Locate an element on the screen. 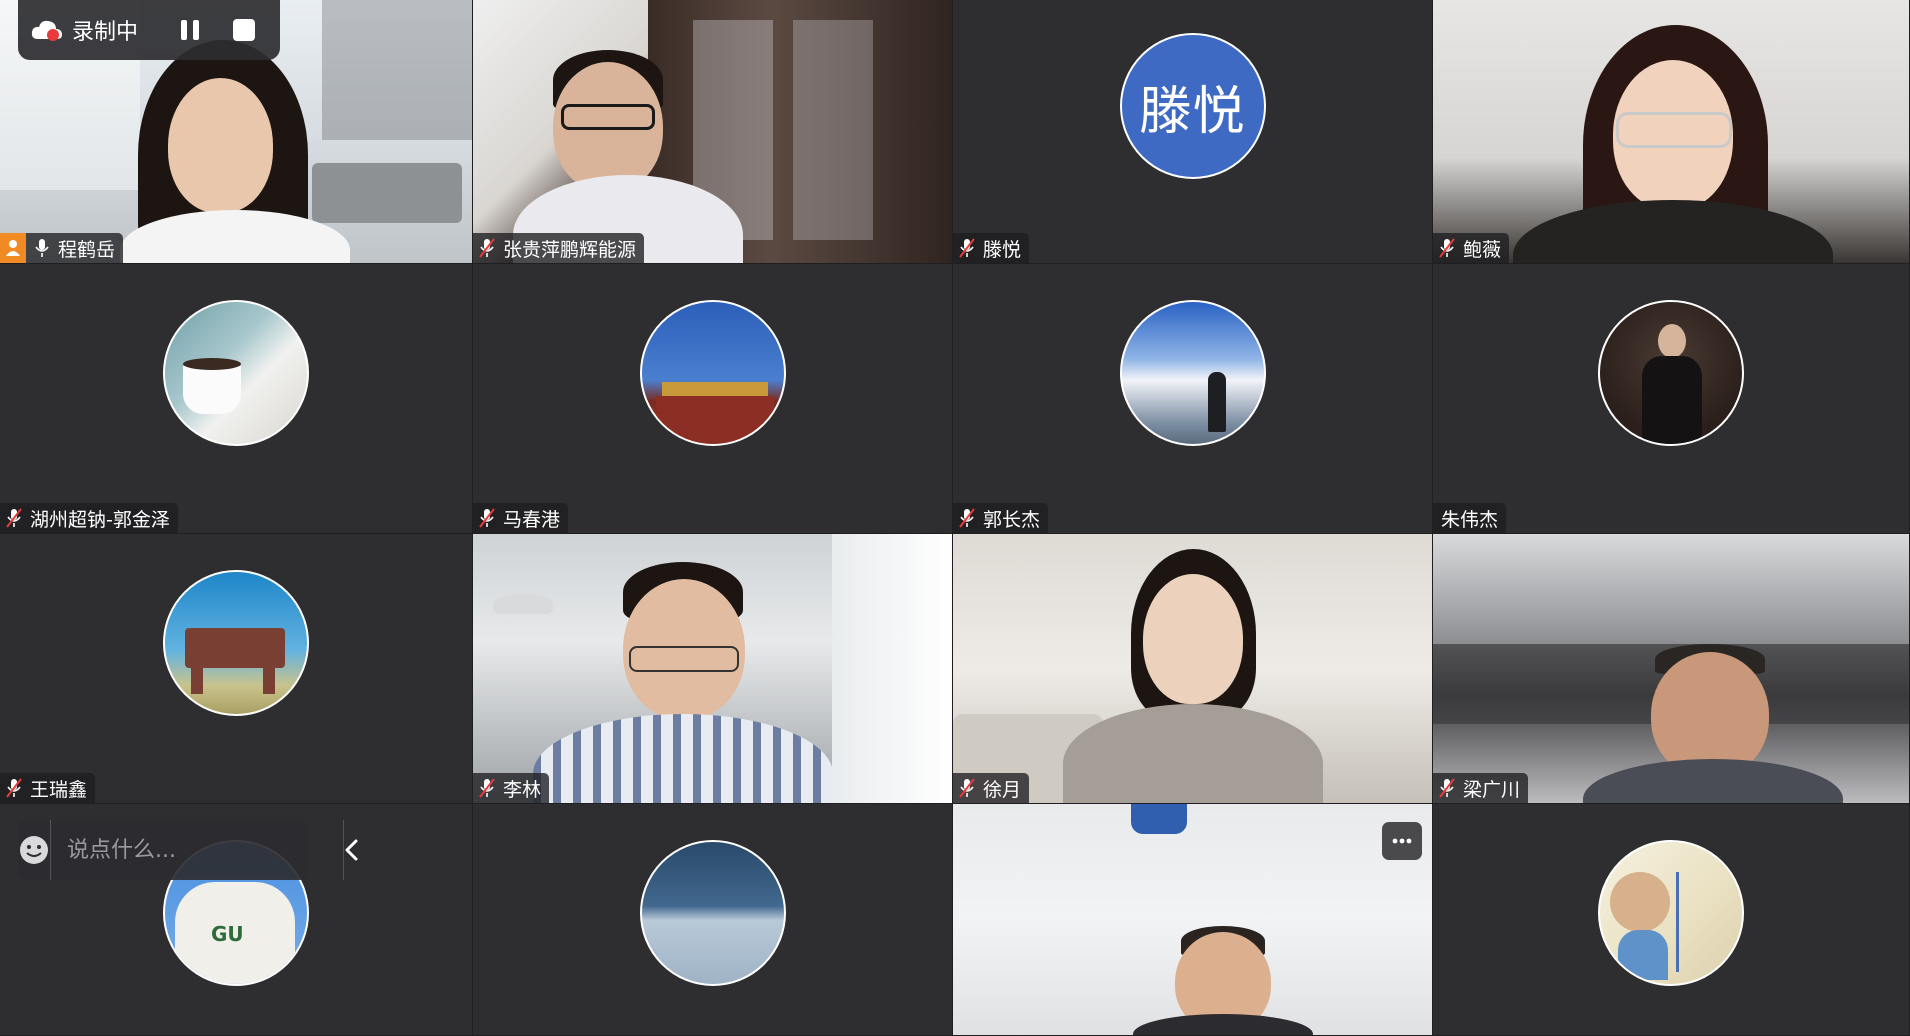  chevron-left-icon is located at coordinates (351, 850).